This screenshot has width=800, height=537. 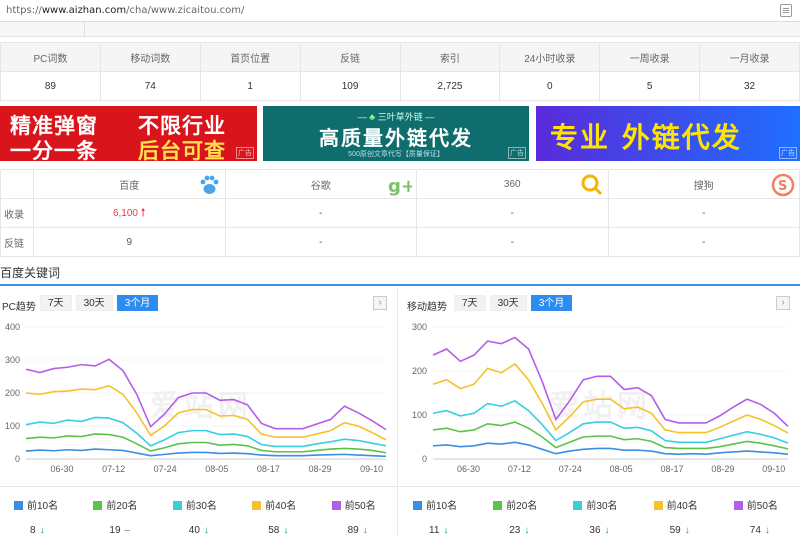 I want to click on rank-count: 59 ↓, so click(x=680, y=530).